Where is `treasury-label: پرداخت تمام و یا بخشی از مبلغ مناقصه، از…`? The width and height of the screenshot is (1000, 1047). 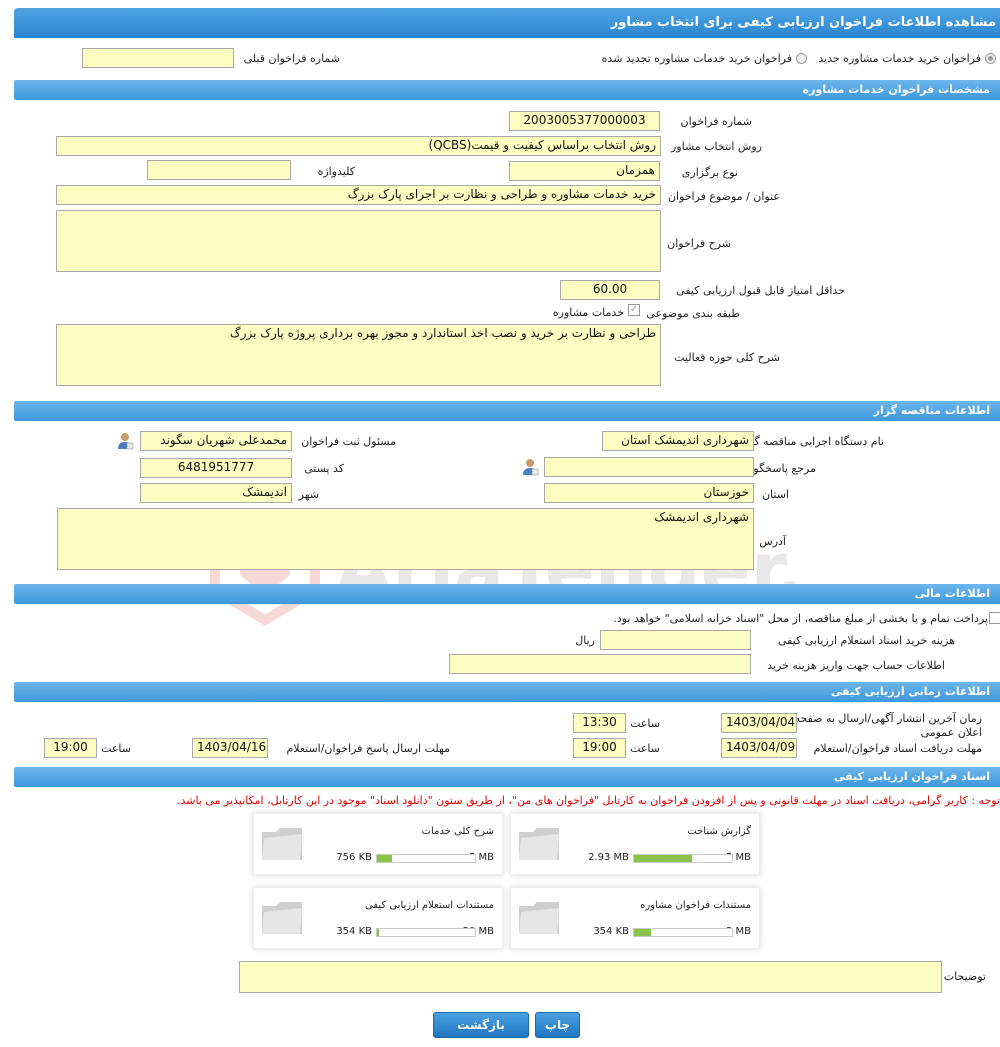
treasury-label: پرداخت تمام و یا بخشی از مبلغ مناقصه، از… is located at coordinates (800, 618).